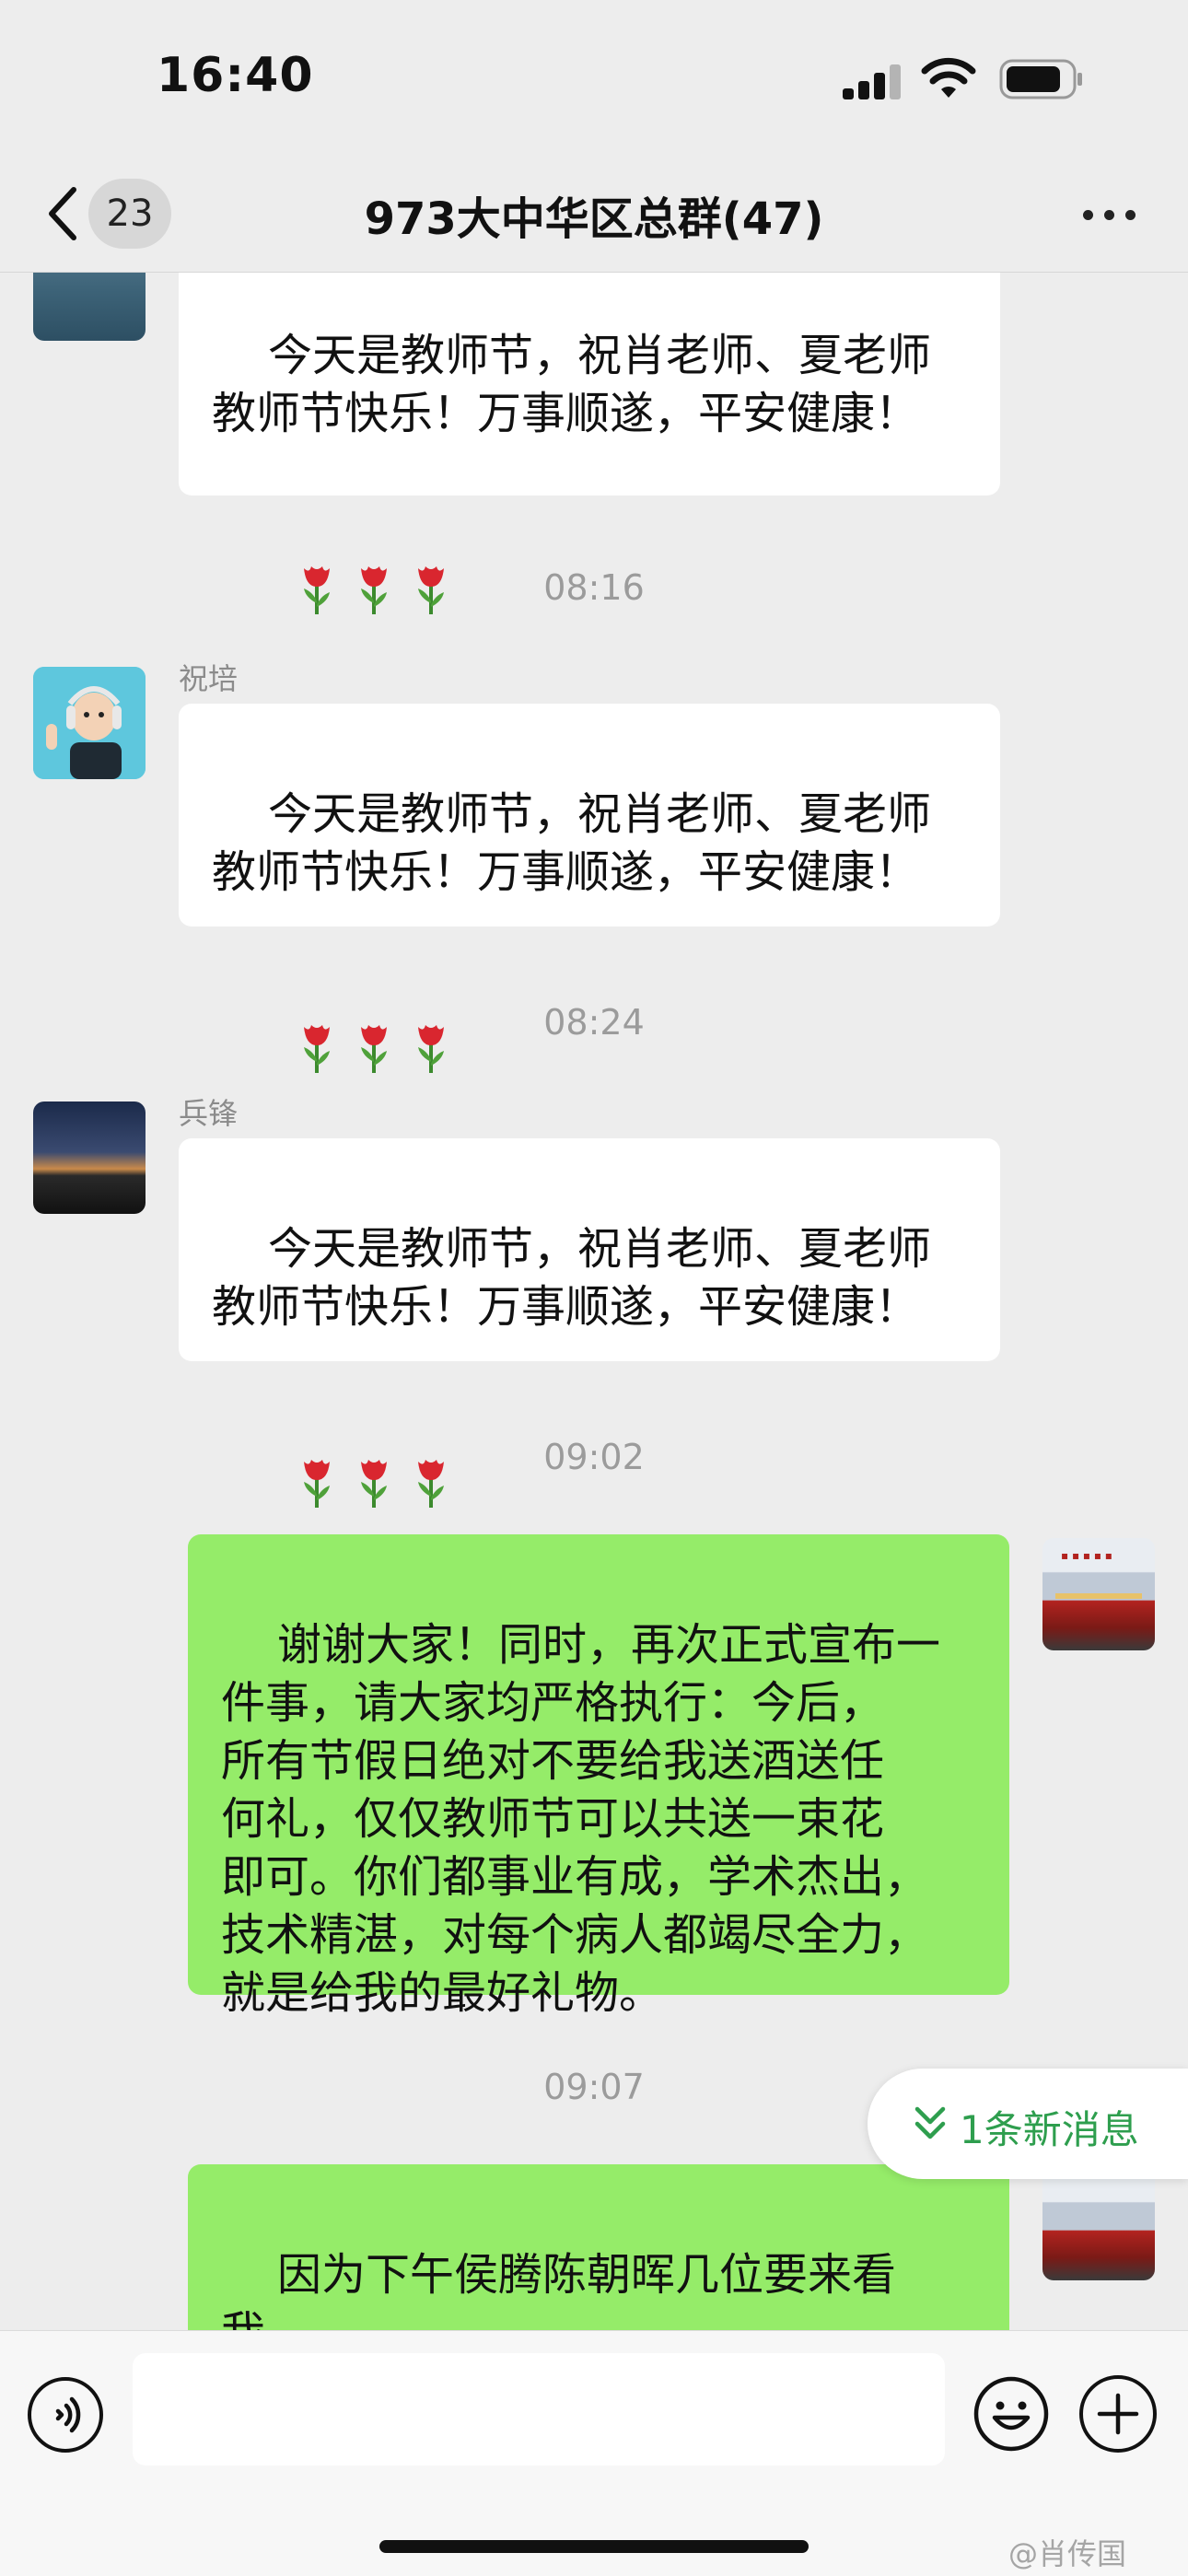  What do you see at coordinates (235, 75) in the screenshot?
I see `status-time: 16:40` at bounding box center [235, 75].